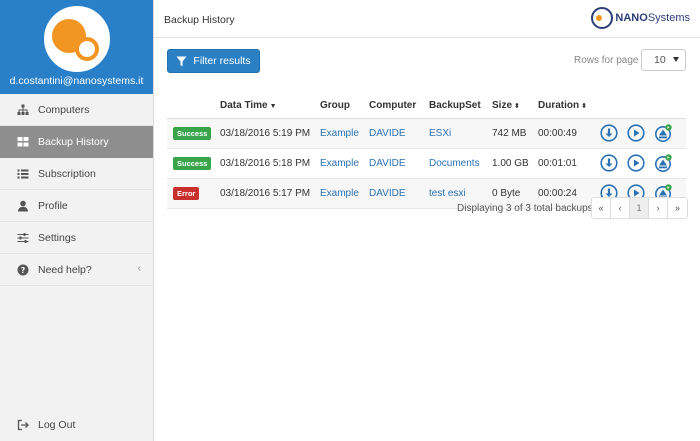  Describe the element at coordinates (606, 60) in the screenshot. I see `rows-per-page-label: Rows for page` at that location.